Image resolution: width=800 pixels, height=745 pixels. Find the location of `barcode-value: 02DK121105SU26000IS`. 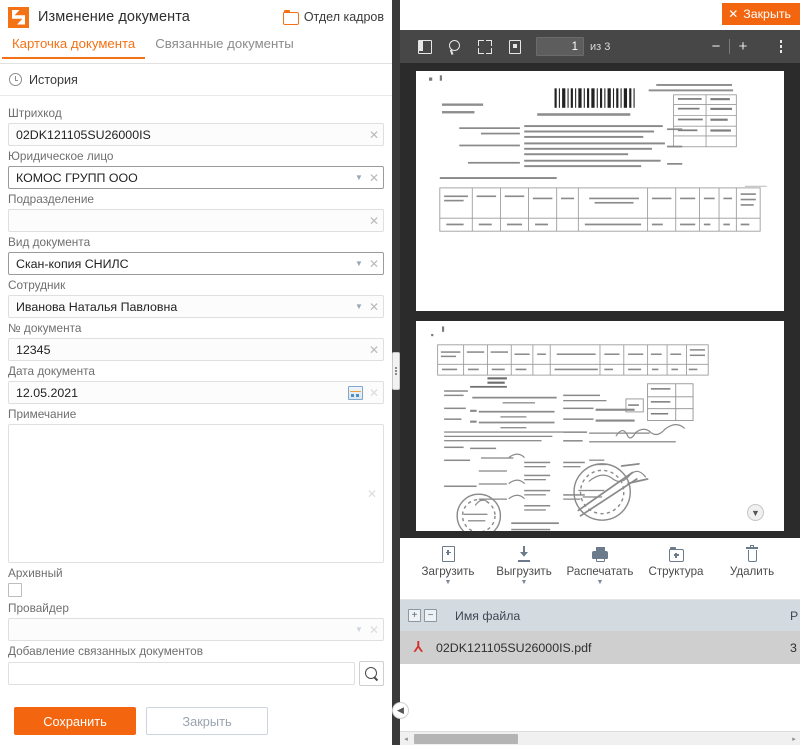

barcode-value: 02DK121105SU26000IS is located at coordinates (83, 134).